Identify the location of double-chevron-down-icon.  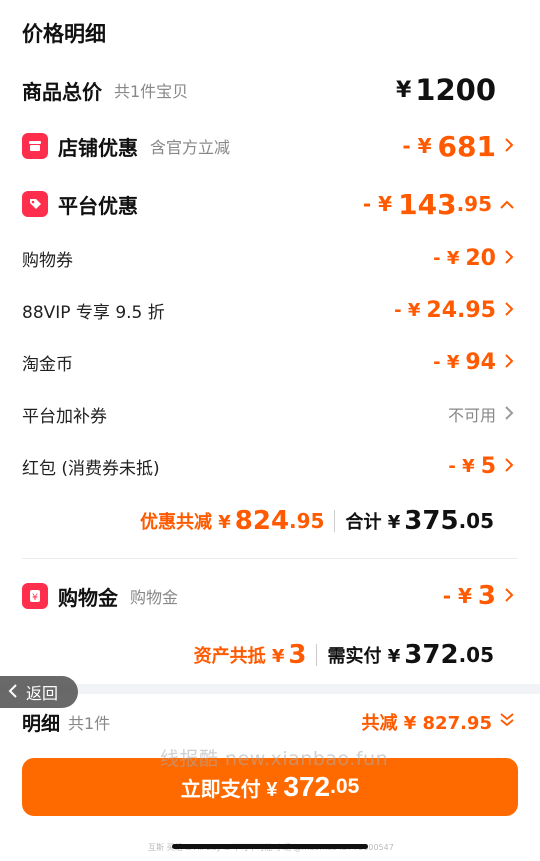
(507, 722).